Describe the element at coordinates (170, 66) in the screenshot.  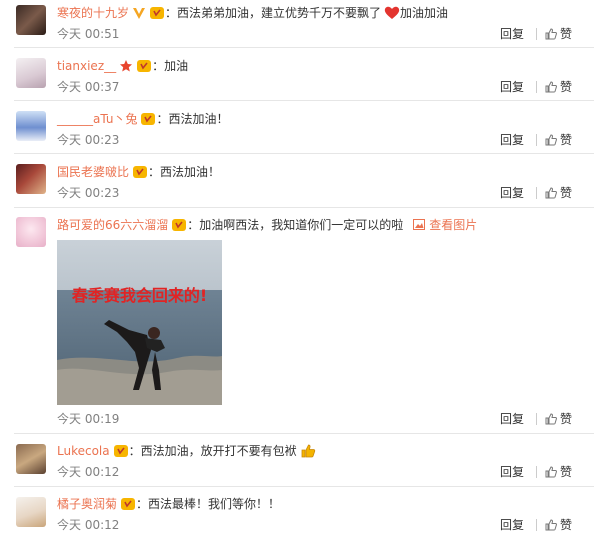
I see `comment-text: ：加油` at that location.